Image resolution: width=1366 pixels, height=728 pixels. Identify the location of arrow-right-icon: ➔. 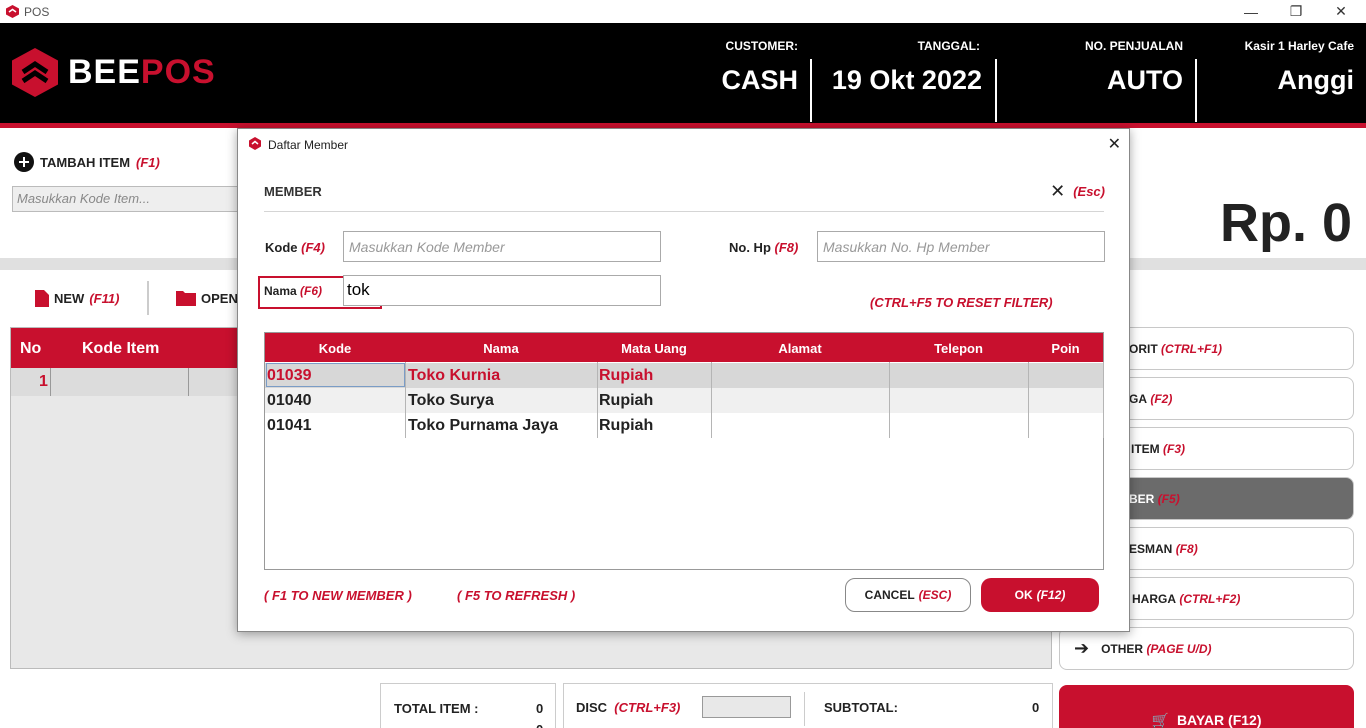
(1082, 648).